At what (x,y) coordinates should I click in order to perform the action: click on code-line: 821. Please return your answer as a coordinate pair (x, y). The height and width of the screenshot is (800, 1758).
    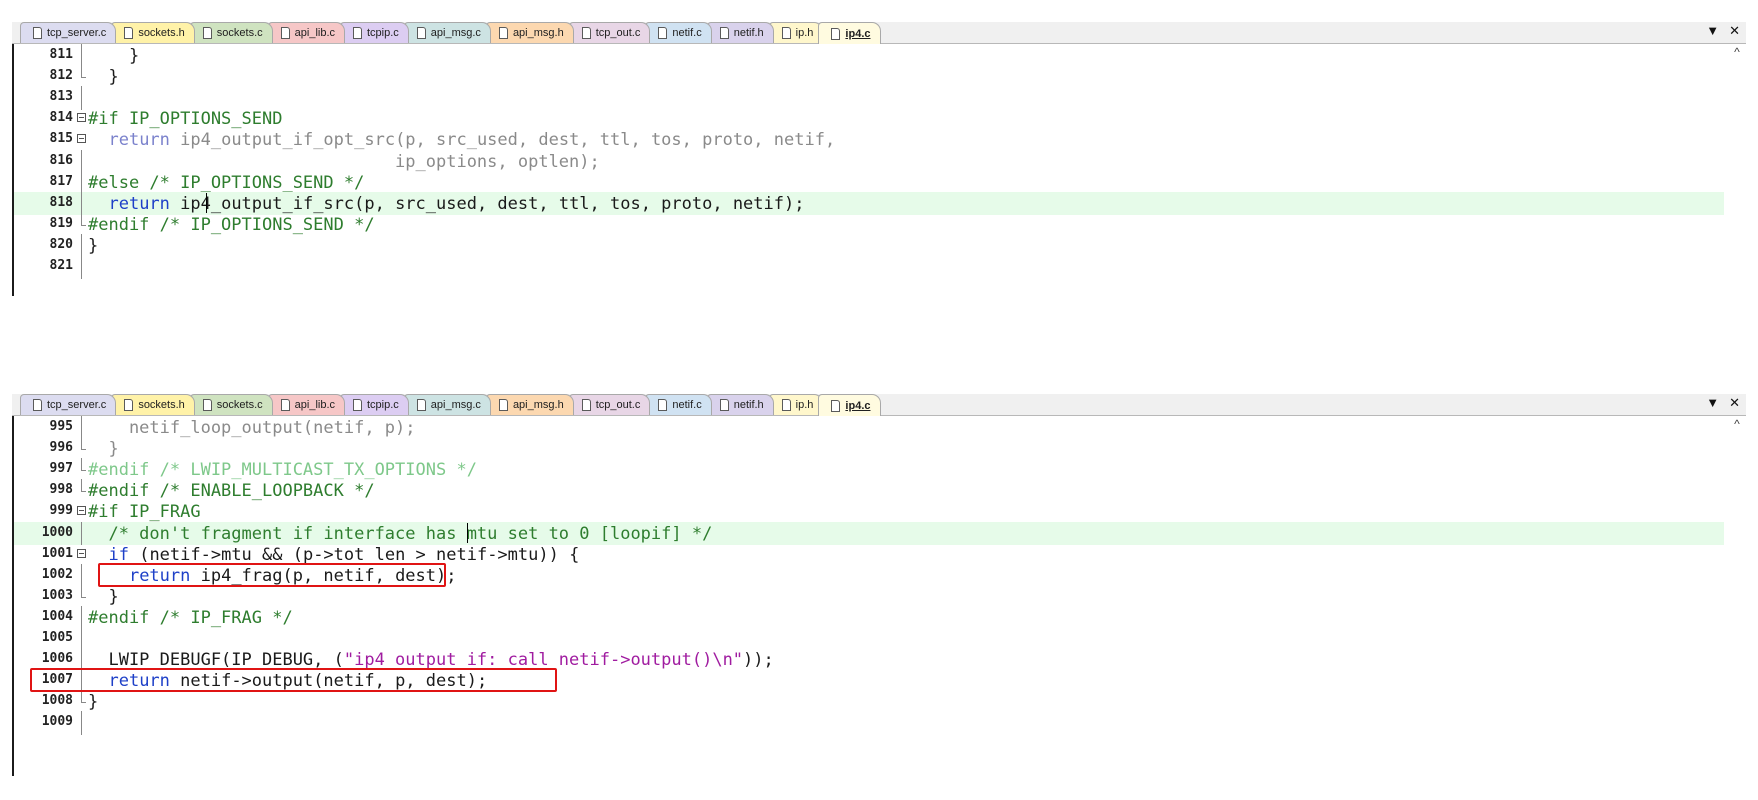
    Looking at the image, I should click on (869, 267).